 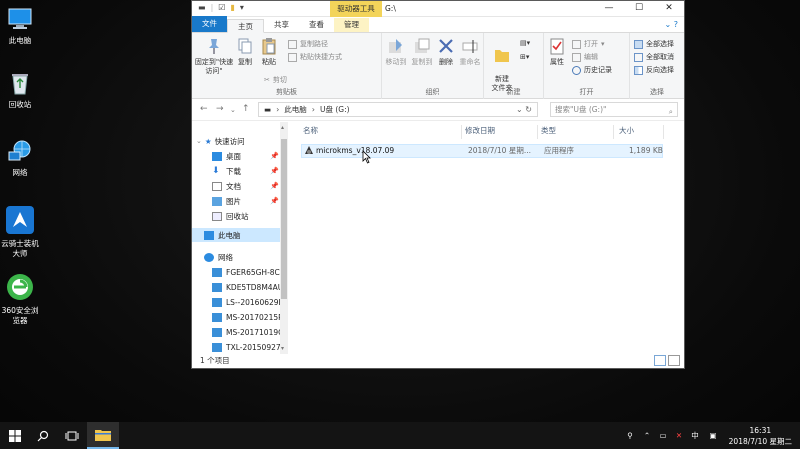 I want to click on ribbon-help-controls: ⌄ ?, so click(x=672, y=24).